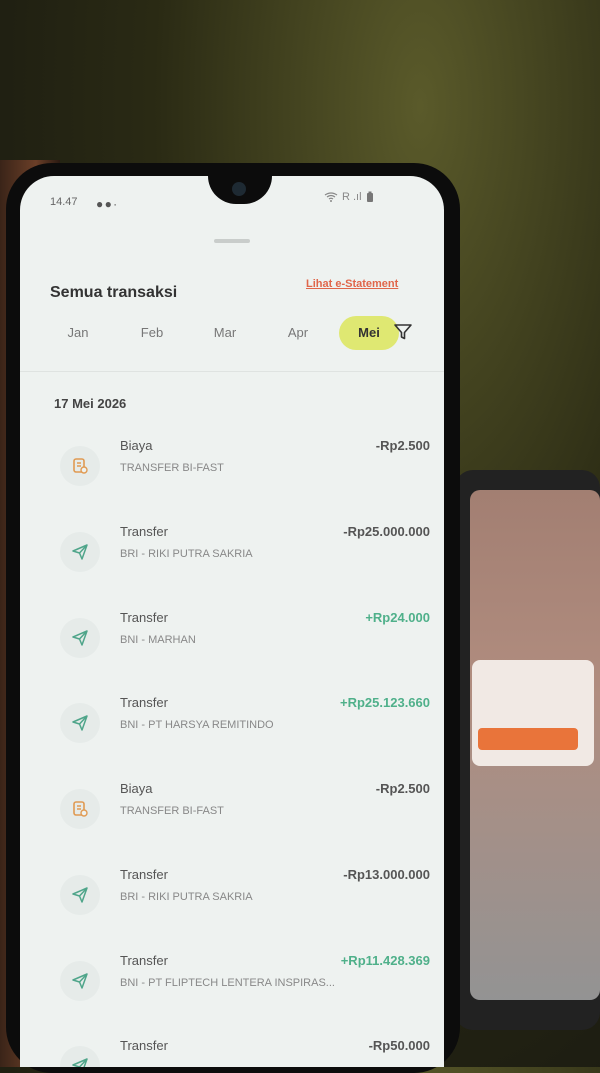 Image resolution: width=600 pixels, height=1073 pixels. Describe the element at coordinates (369, 333) in the screenshot. I see `tab-month-mei: Mei` at that location.